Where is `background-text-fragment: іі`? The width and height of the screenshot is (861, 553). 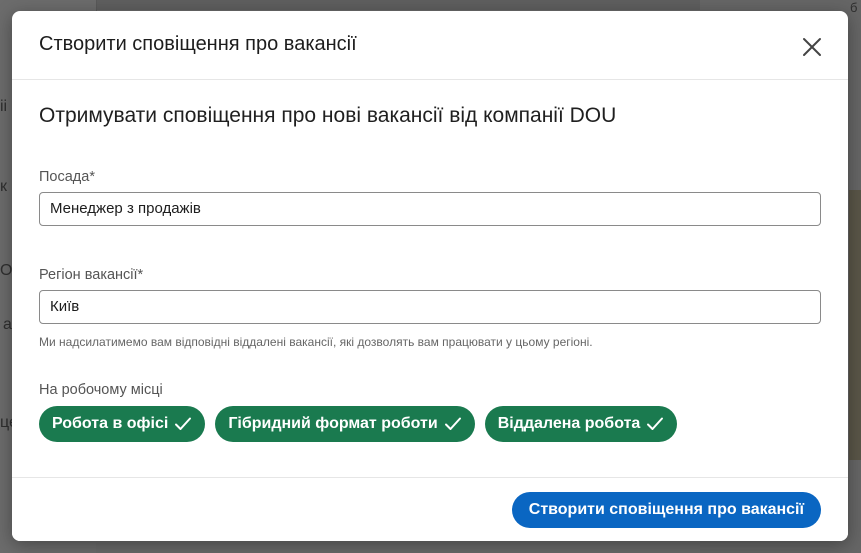 background-text-fragment: іі is located at coordinates (4, 106).